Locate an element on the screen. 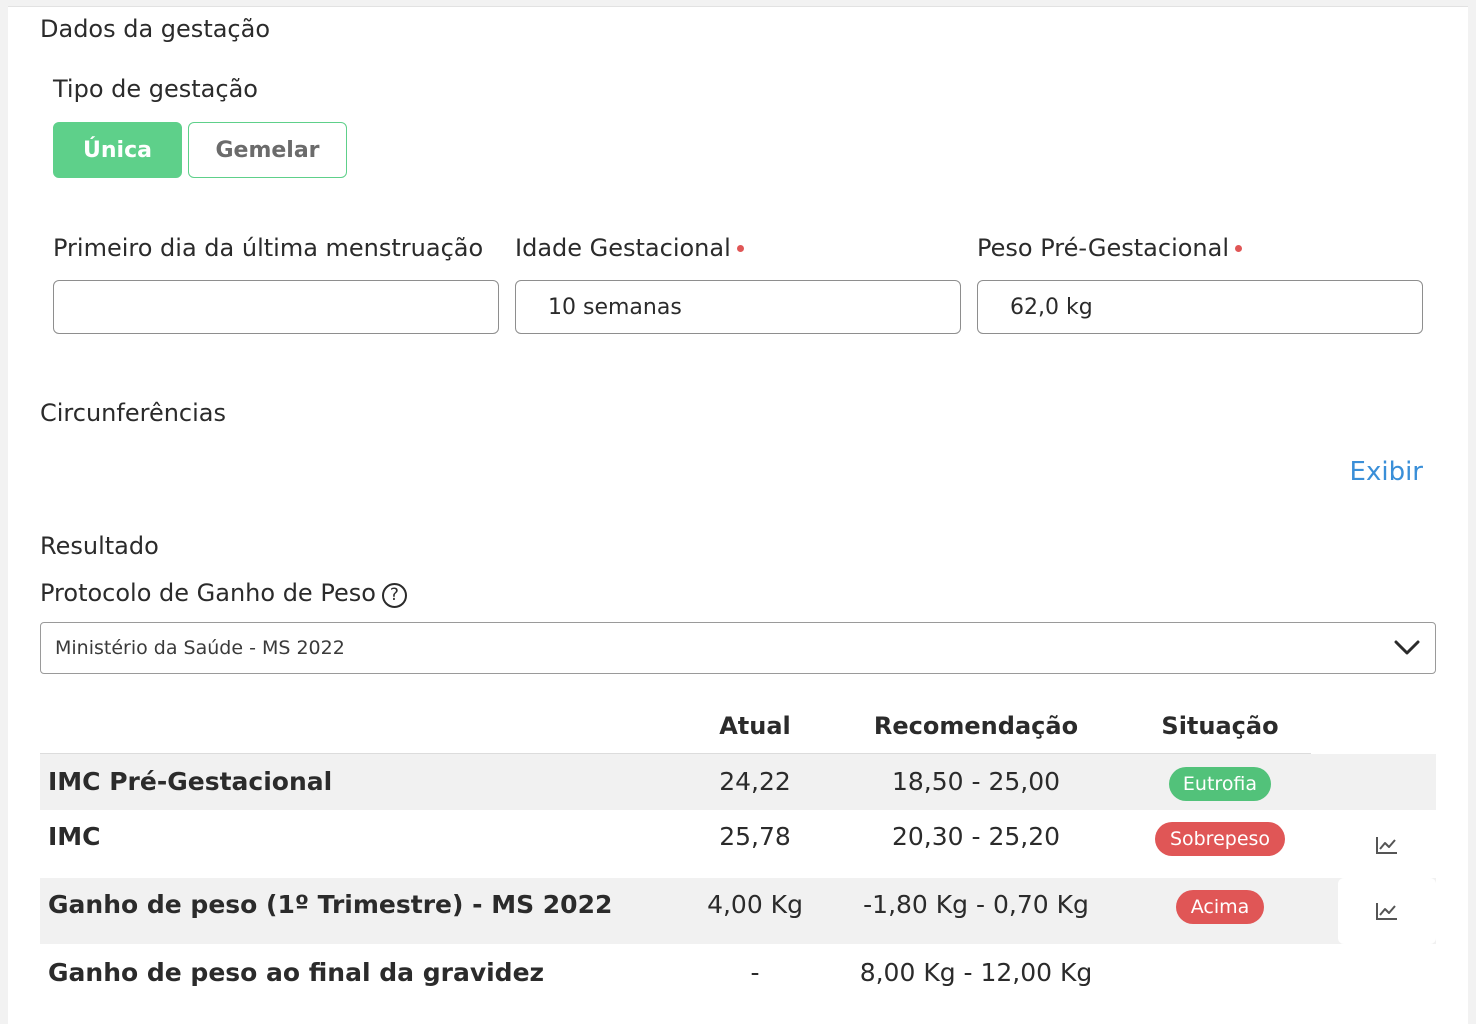 Image resolution: width=1476 pixels, height=1024 pixels. gestation-type-label: Tipo de gestação is located at coordinates (155, 89).